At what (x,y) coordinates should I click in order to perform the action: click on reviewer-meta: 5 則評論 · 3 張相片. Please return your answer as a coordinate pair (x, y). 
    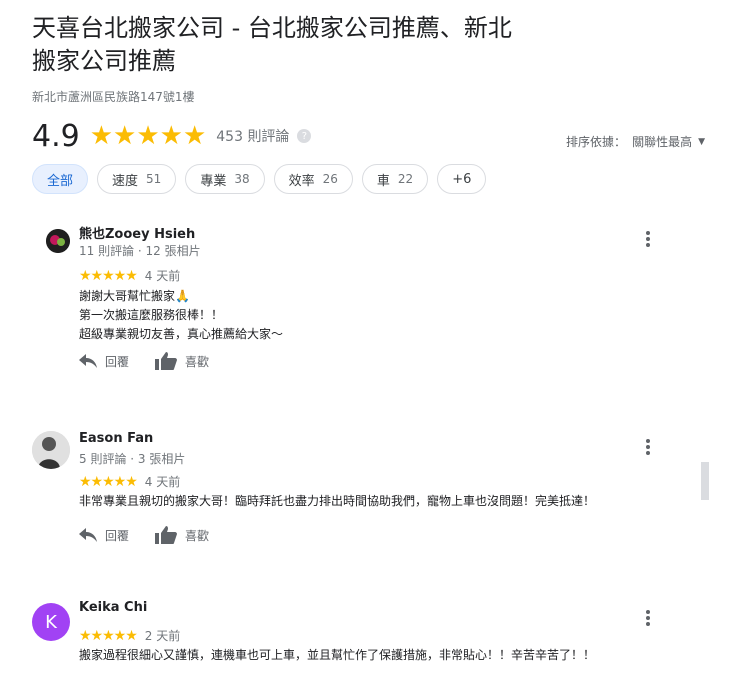
    Looking at the image, I should click on (132, 458).